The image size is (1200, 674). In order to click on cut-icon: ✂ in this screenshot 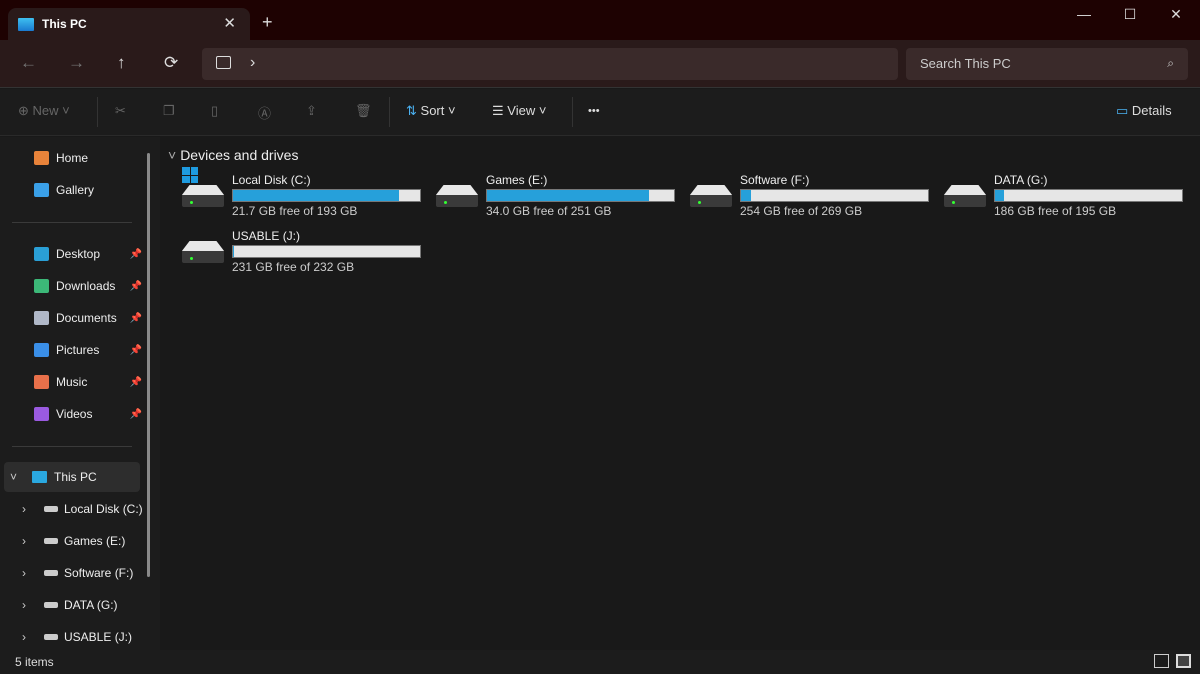, I will do `click(120, 111)`.